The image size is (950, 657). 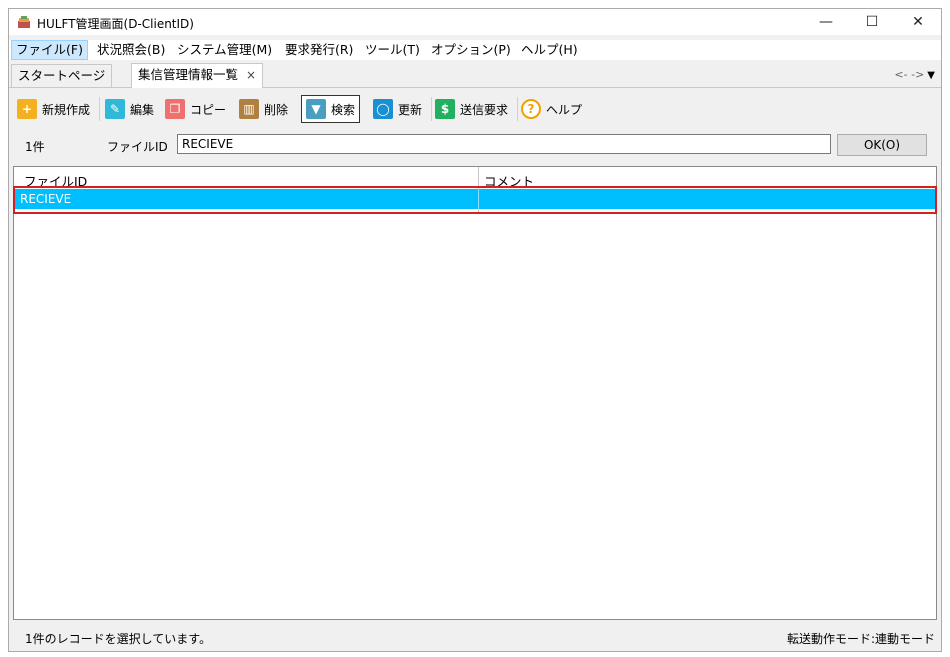 What do you see at coordinates (531, 109) in the screenshot?
I see `help-icon: ?` at bounding box center [531, 109].